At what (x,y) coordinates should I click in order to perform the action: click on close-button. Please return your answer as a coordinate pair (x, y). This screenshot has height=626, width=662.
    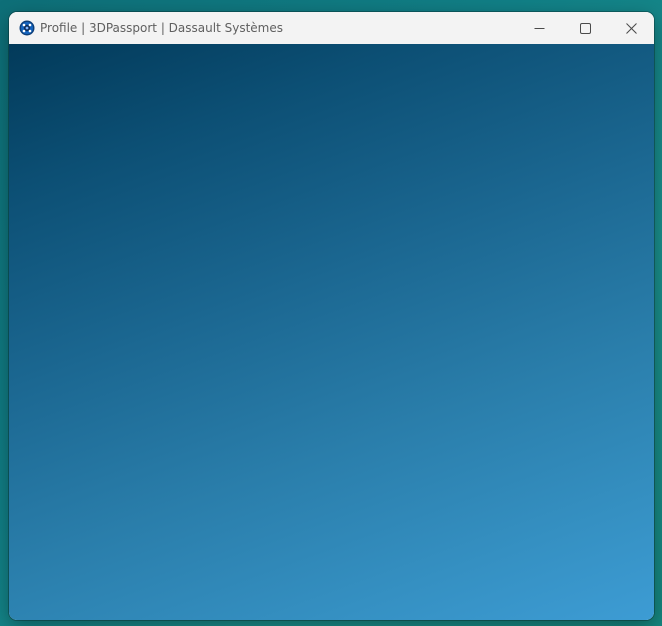
    Looking at the image, I should click on (631, 28).